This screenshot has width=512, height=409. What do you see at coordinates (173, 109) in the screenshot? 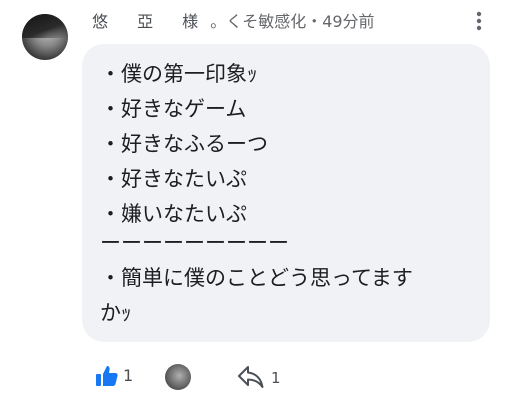
I see `comment-line: ・好きなゲーム` at bounding box center [173, 109].